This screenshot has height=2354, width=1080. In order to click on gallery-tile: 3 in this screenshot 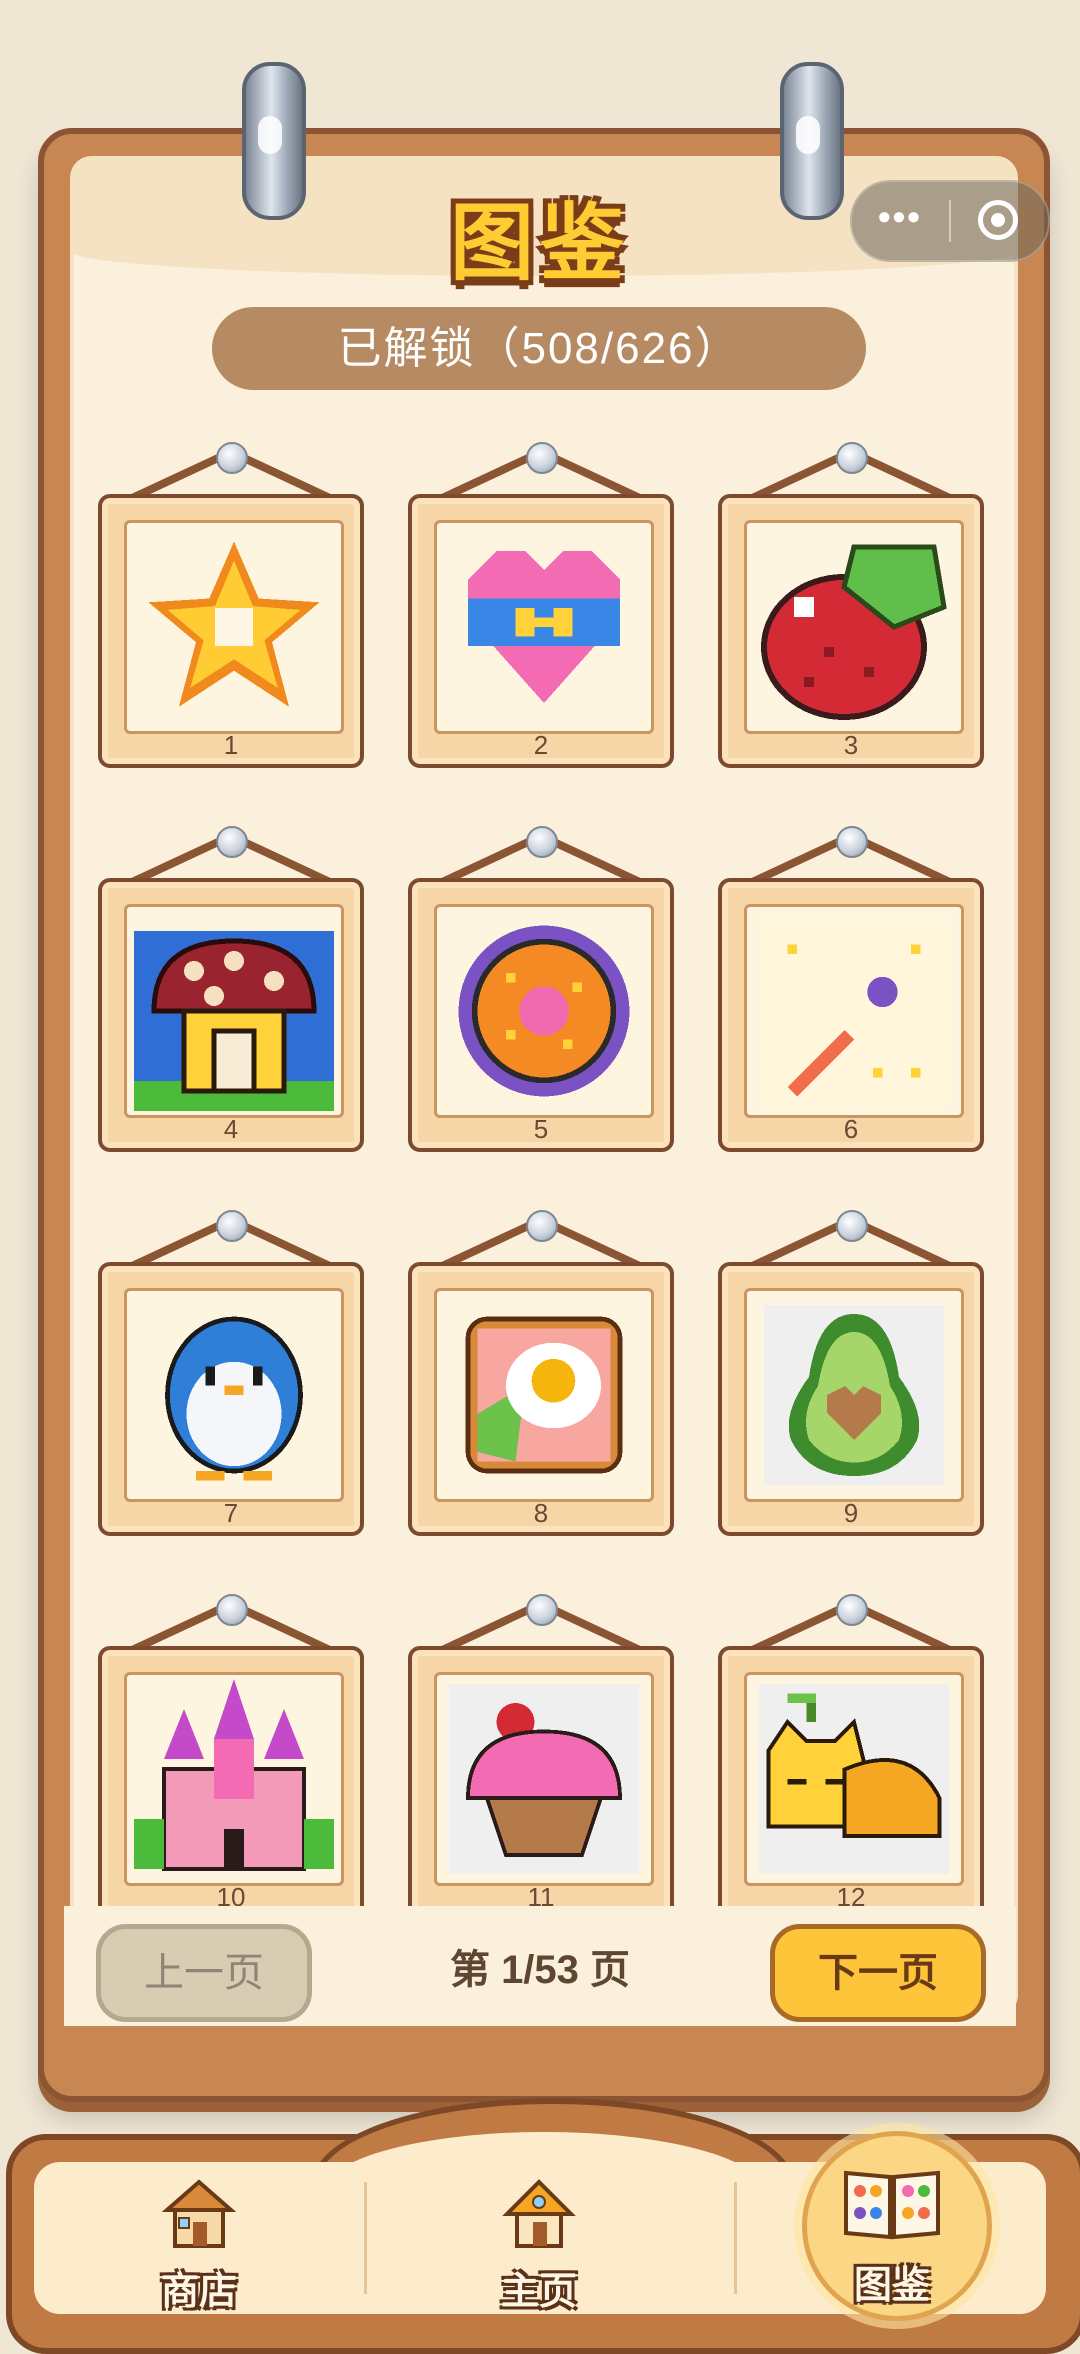, I will do `click(851, 599)`.